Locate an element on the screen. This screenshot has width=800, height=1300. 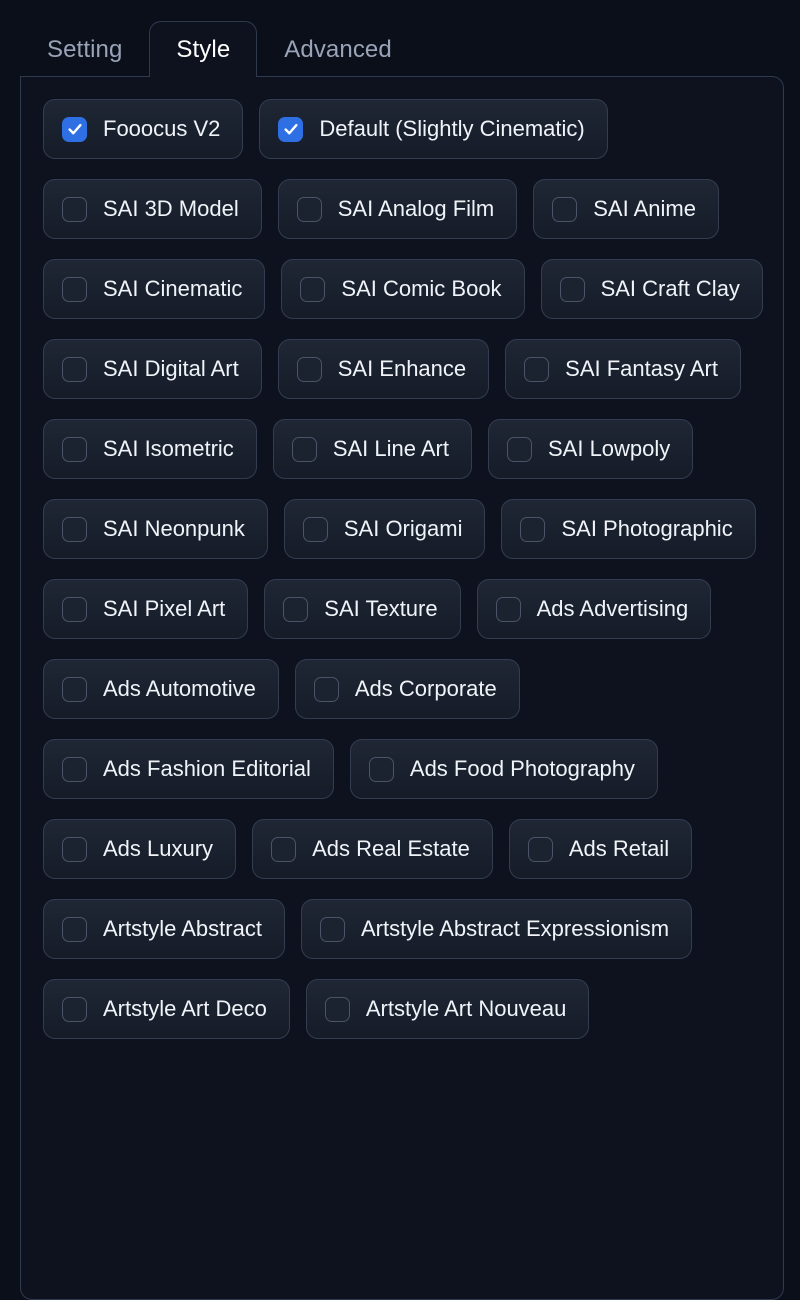
style-chip-label: SAI Comic Book is located at coordinates (421, 288).